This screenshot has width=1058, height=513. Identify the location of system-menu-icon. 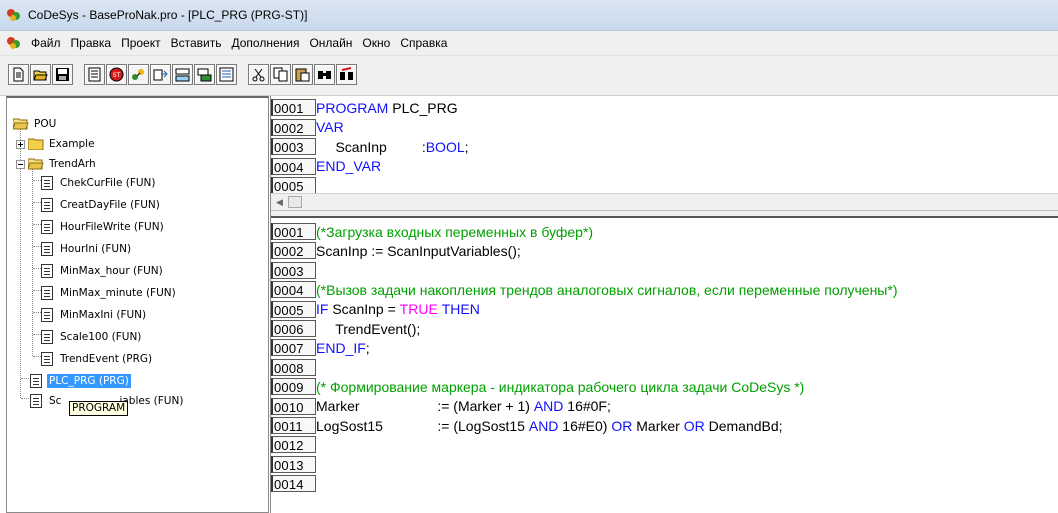
(14, 43).